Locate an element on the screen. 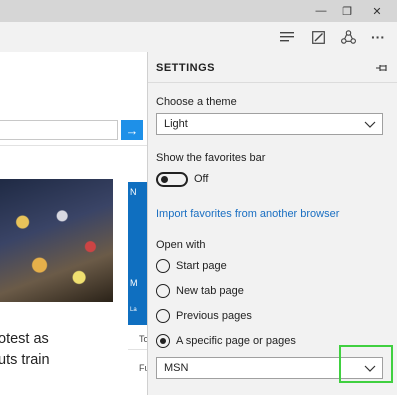 Image resolution: width=397 pixels, height=403 pixels. radio-label: New tab page is located at coordinates (210, 291).